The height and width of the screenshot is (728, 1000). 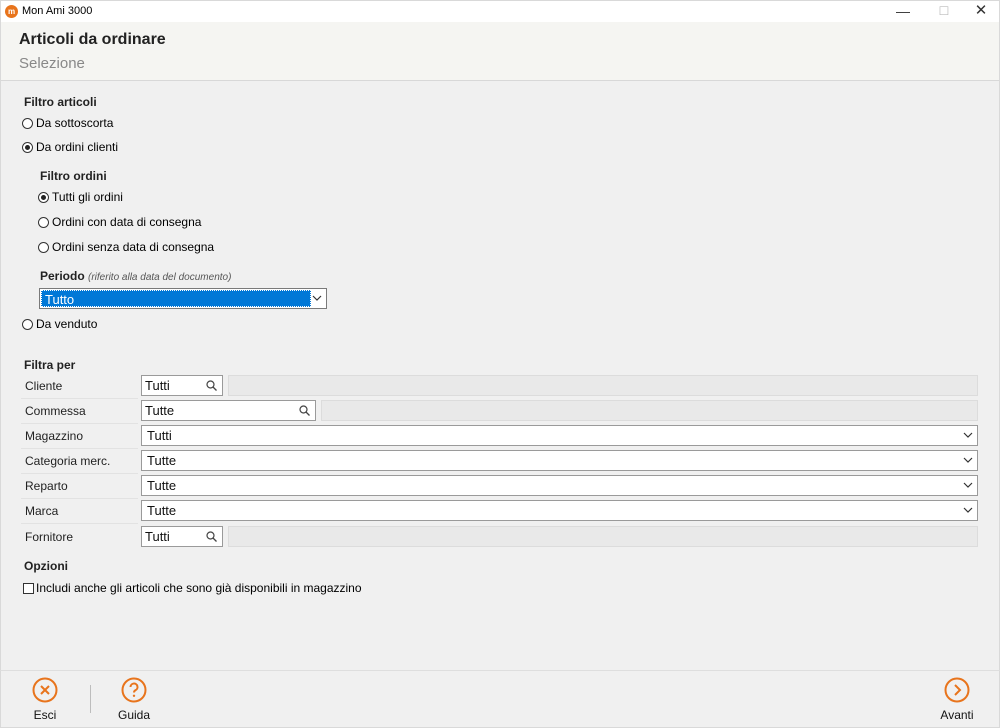 What do you see at coordinates (500, 11) in the screenshot?
I see `window-titlebar: m Mon Ami 3000 — ☐ ✕` at bounding box center [500, 11].